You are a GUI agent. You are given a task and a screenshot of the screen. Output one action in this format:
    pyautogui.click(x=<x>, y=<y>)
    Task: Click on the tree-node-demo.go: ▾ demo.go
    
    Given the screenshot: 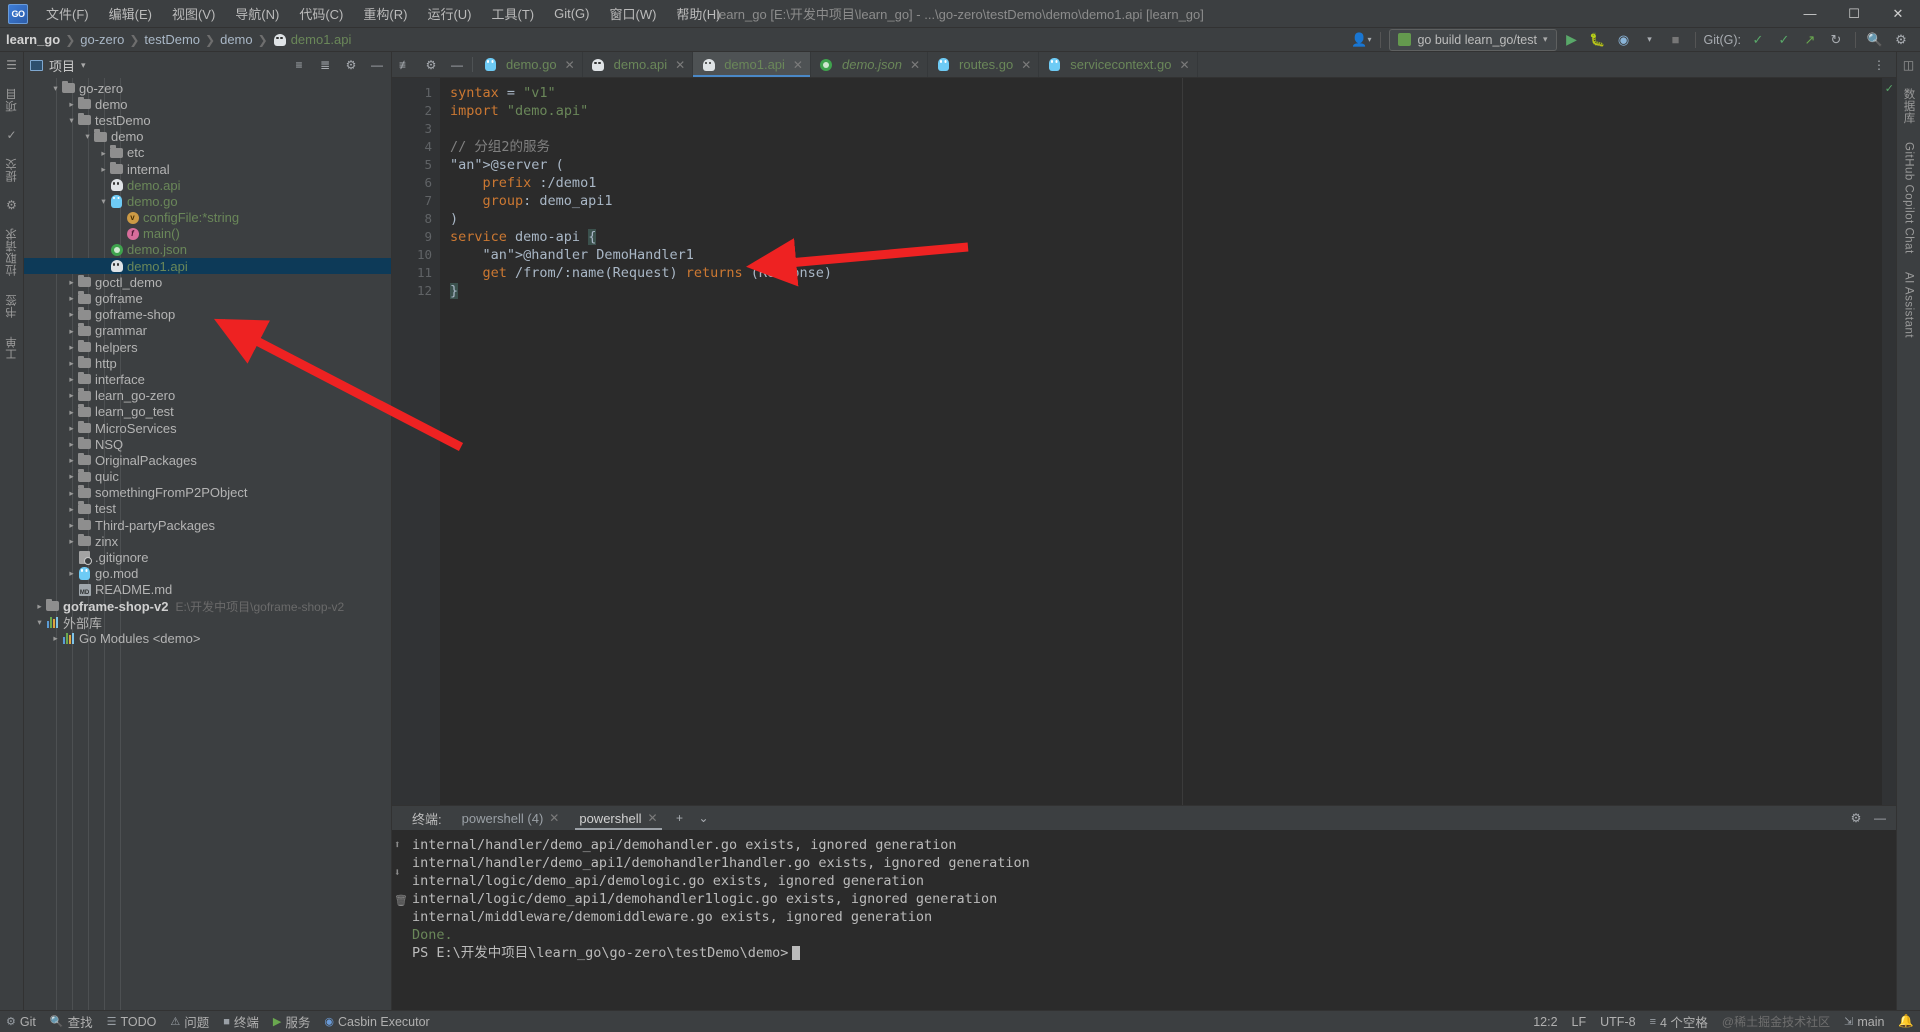 What is the action you would take?
    pyautogui.click(x=207, y=201)
    